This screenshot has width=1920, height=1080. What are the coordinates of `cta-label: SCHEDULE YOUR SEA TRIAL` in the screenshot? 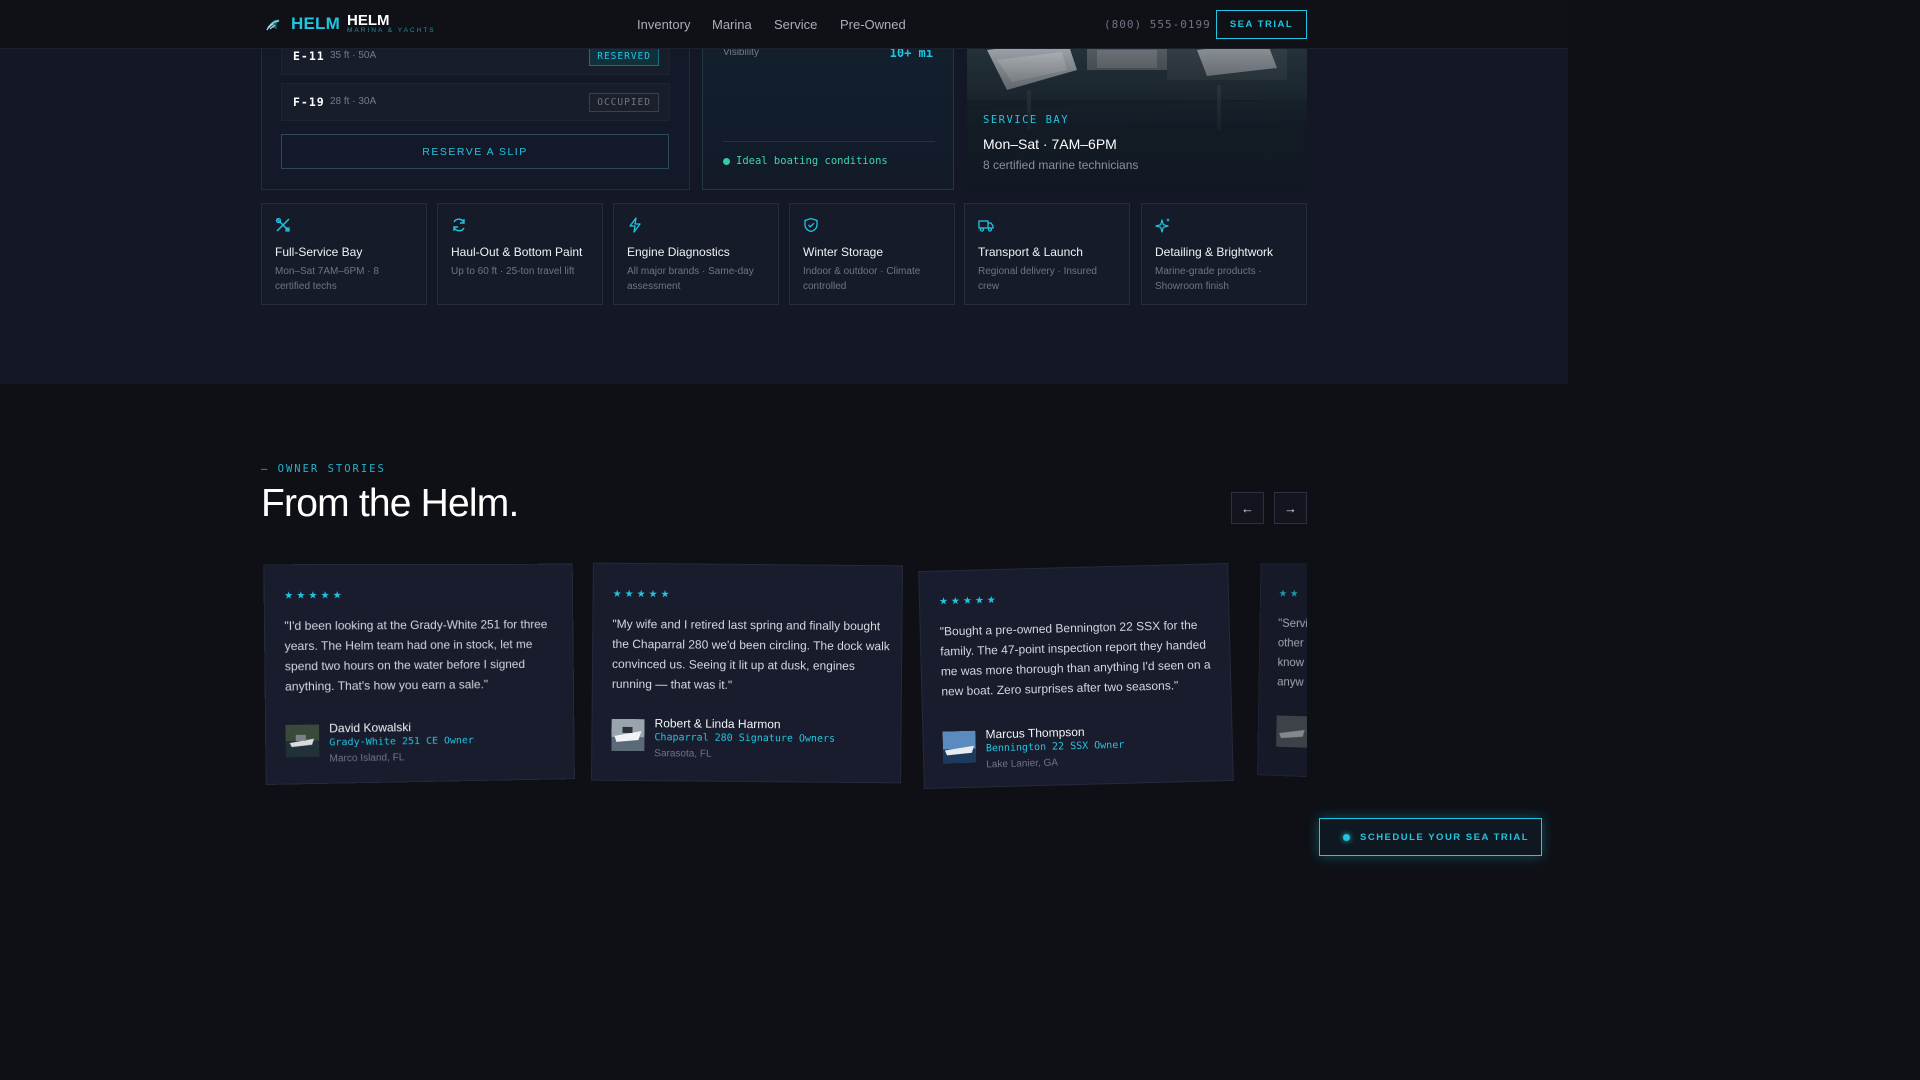 It's located at (1444, 837).